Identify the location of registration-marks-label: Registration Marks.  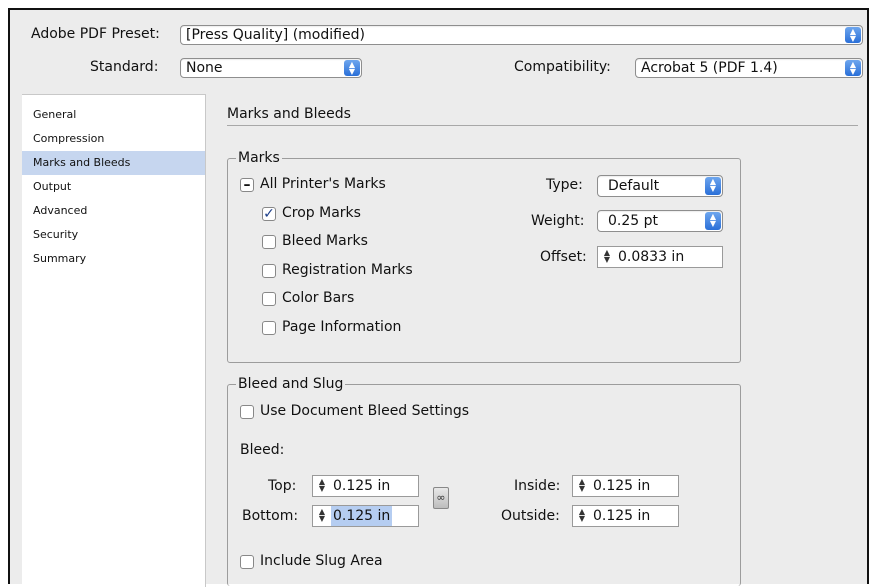
(347, 270).